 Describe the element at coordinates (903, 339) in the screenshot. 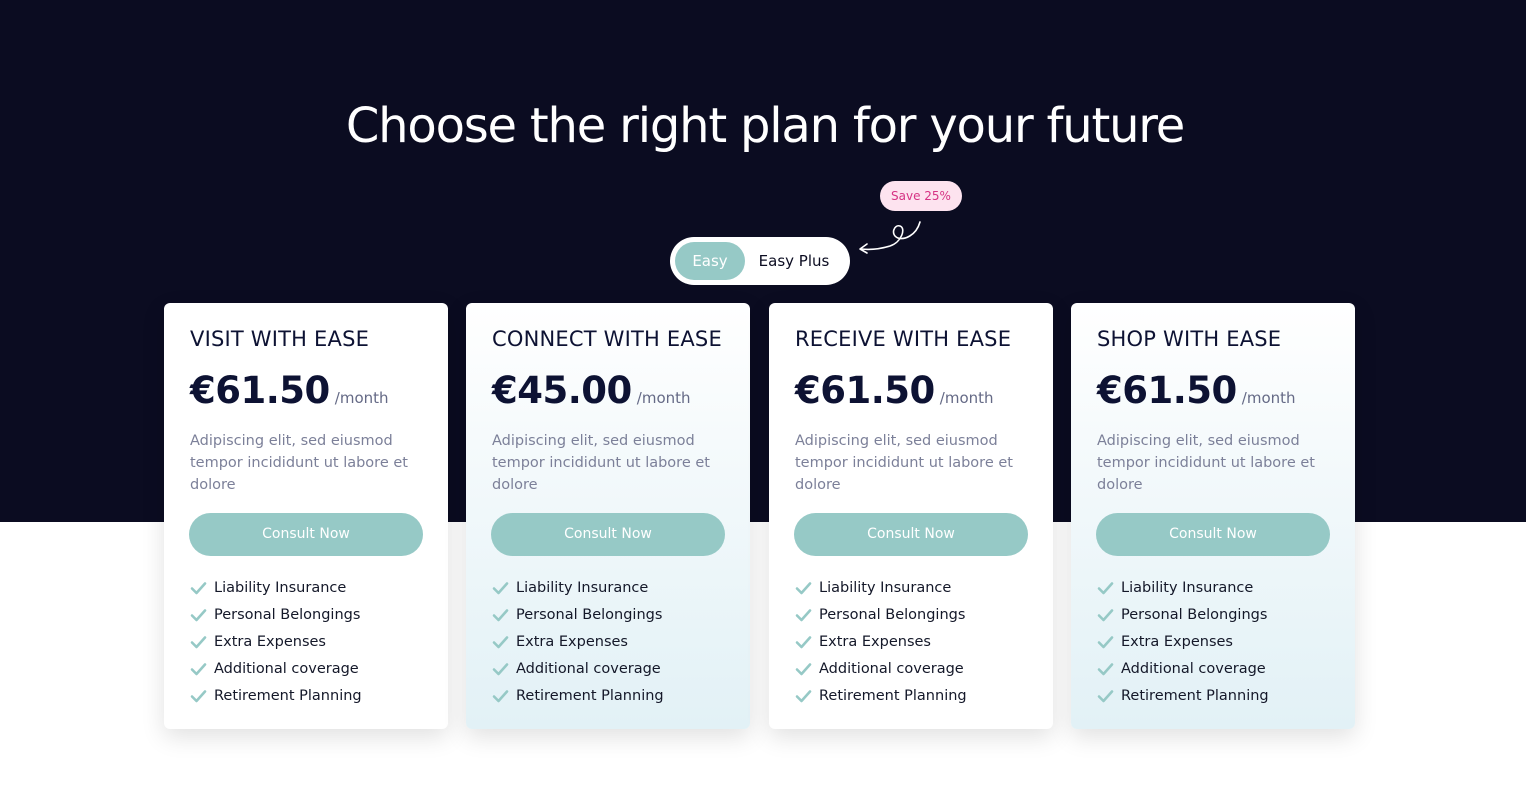

I see `plan-title: RECEIVE WITH EASE` at that location.